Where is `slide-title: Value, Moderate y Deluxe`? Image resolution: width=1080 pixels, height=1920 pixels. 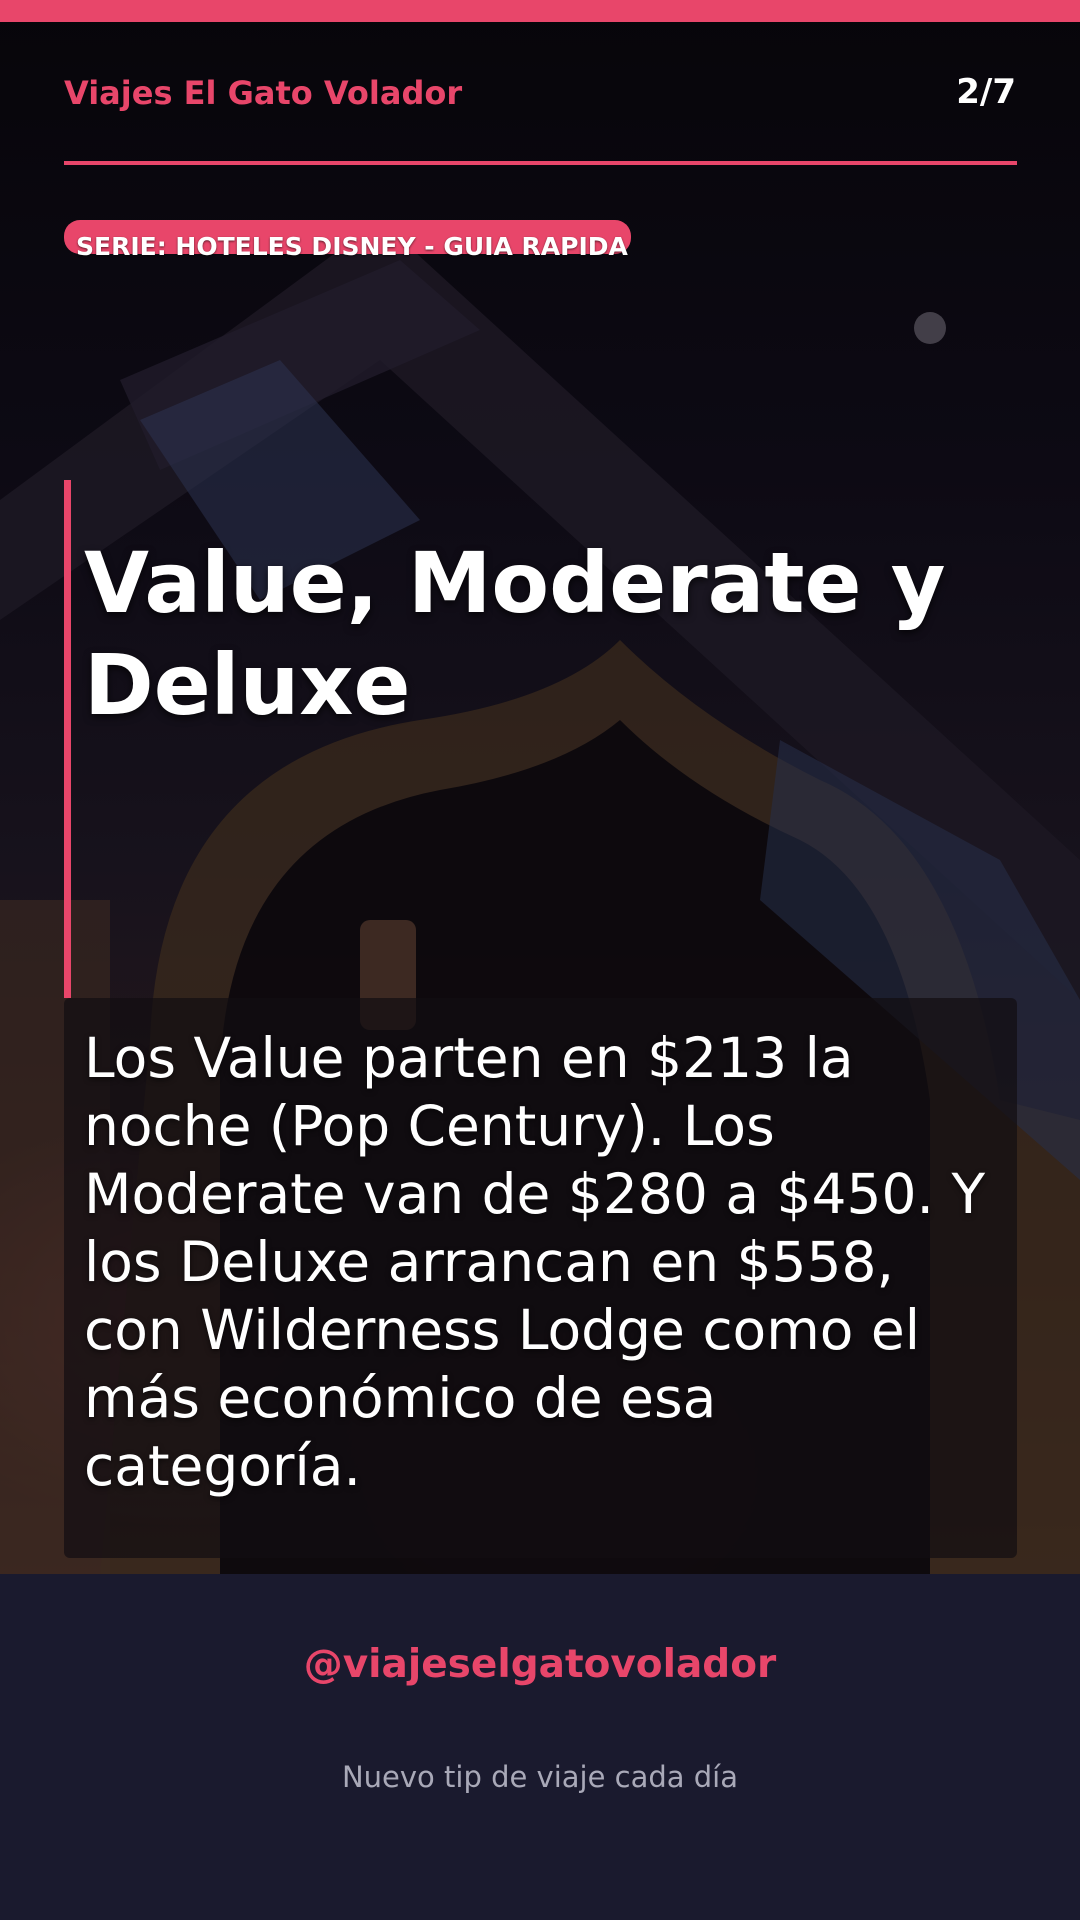 slide-title: Value, Moderate y Deluxe is located at coordinates (515, 634).